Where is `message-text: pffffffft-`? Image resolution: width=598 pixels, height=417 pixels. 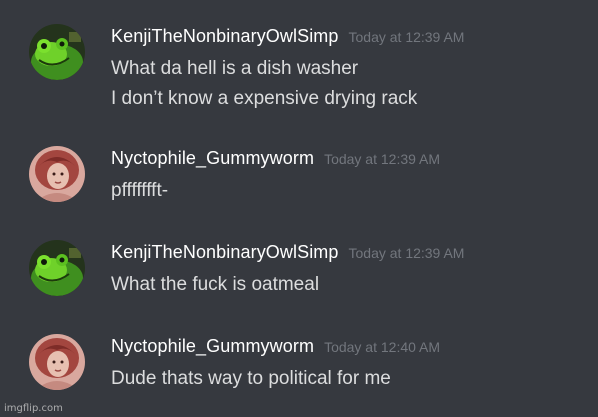
message-text: pffffffft- is located at coordinates (140, 190).